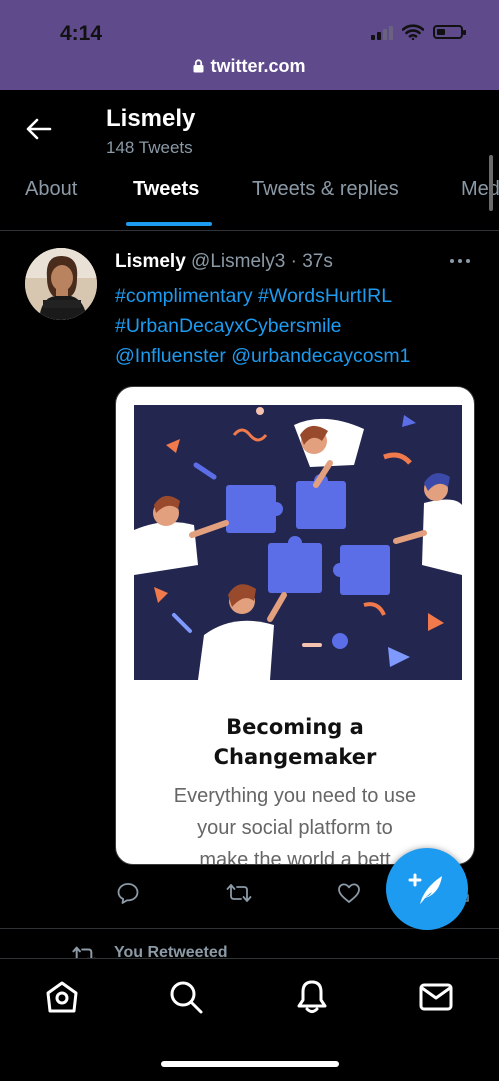  I want to click on home-icon, so click(62, 997).